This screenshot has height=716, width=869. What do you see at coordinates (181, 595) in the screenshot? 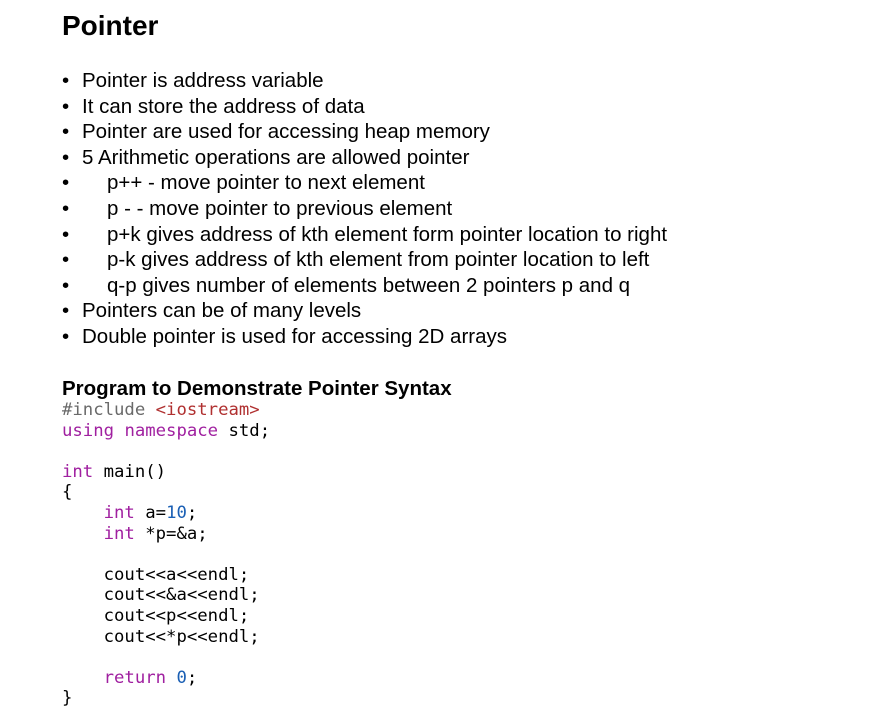
I see `code-text: cout<<&a<<endl;` at bounding box center [181, 595].